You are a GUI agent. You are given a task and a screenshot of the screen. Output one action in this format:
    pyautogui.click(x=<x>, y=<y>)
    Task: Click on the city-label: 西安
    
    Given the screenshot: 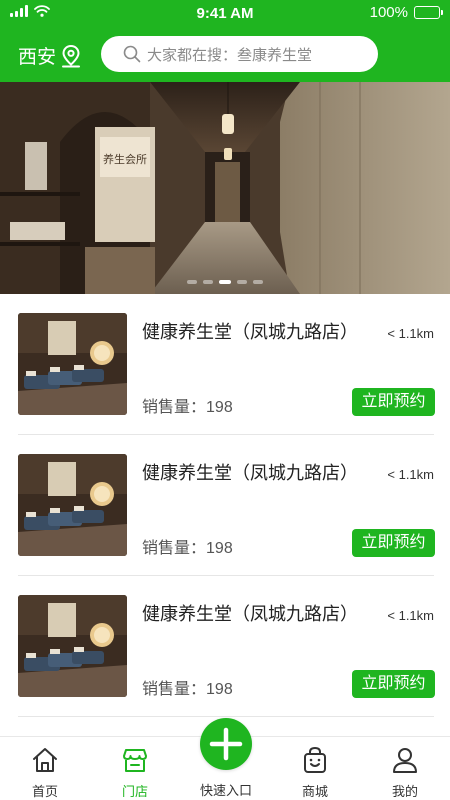 What is the action you would take?
    pyautogui.click(x=37, y=57)
    